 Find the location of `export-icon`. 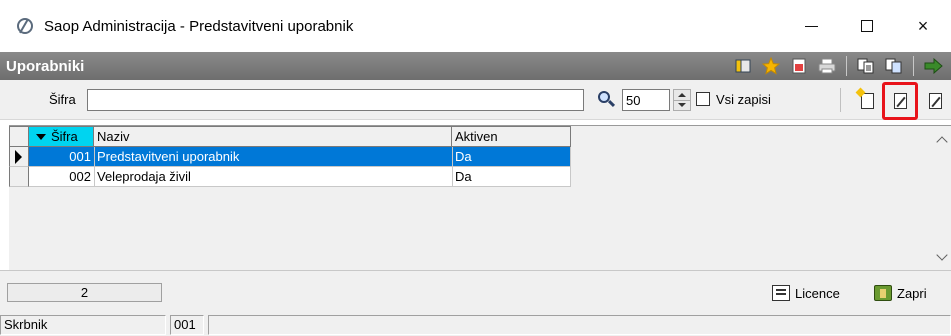

export-icon is located at coordinates (799, 66).